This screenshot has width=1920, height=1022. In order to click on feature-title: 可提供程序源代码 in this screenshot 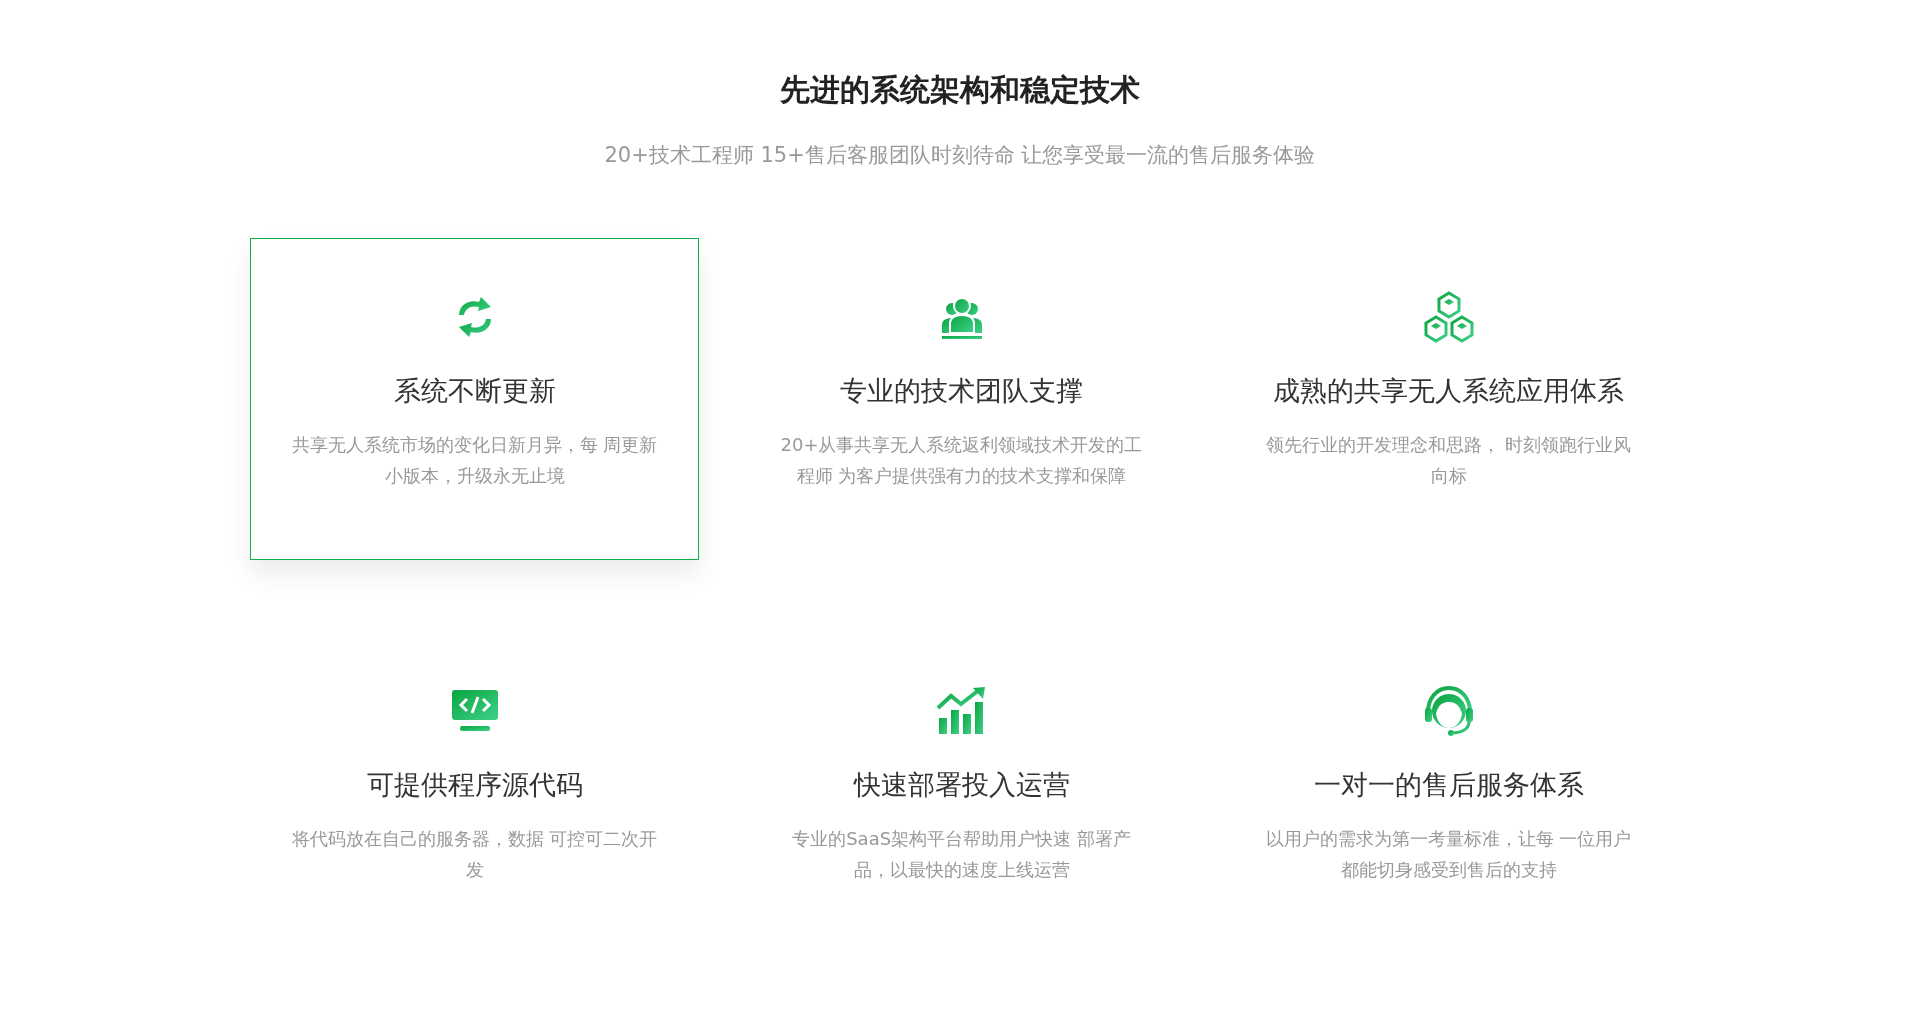, I will do `click(474, 785)`.